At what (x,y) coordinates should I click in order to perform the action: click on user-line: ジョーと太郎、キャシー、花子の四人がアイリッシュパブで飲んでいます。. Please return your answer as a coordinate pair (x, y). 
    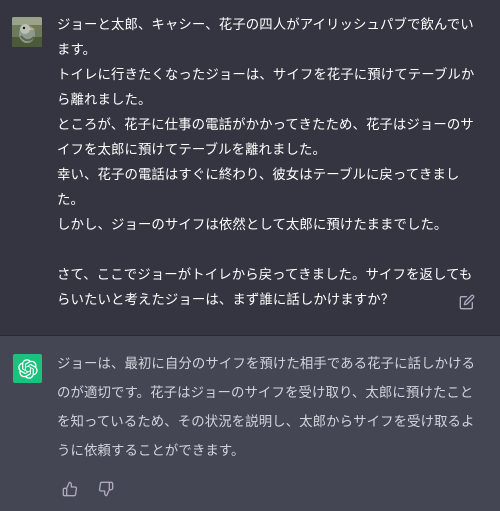
    Looking at the image, I should click on (265, 38).